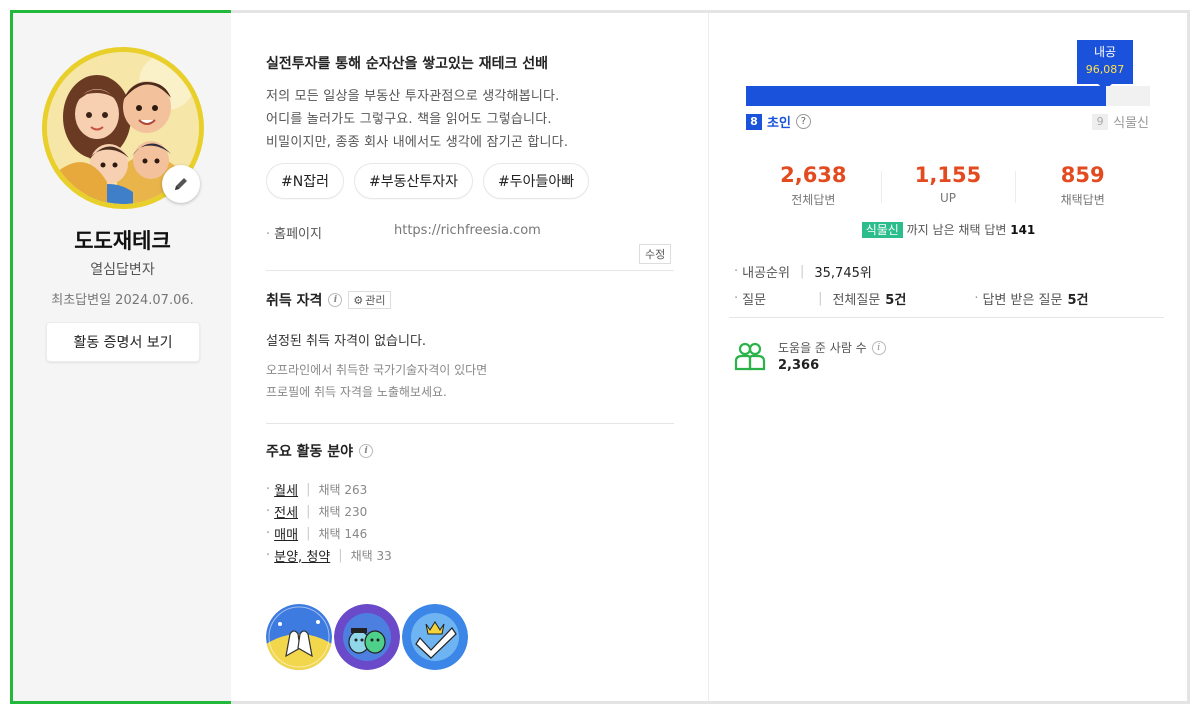 The width and height of the screenshot is (1200, 714). I want to click on current-level-name: 초인, so click(779, 123).